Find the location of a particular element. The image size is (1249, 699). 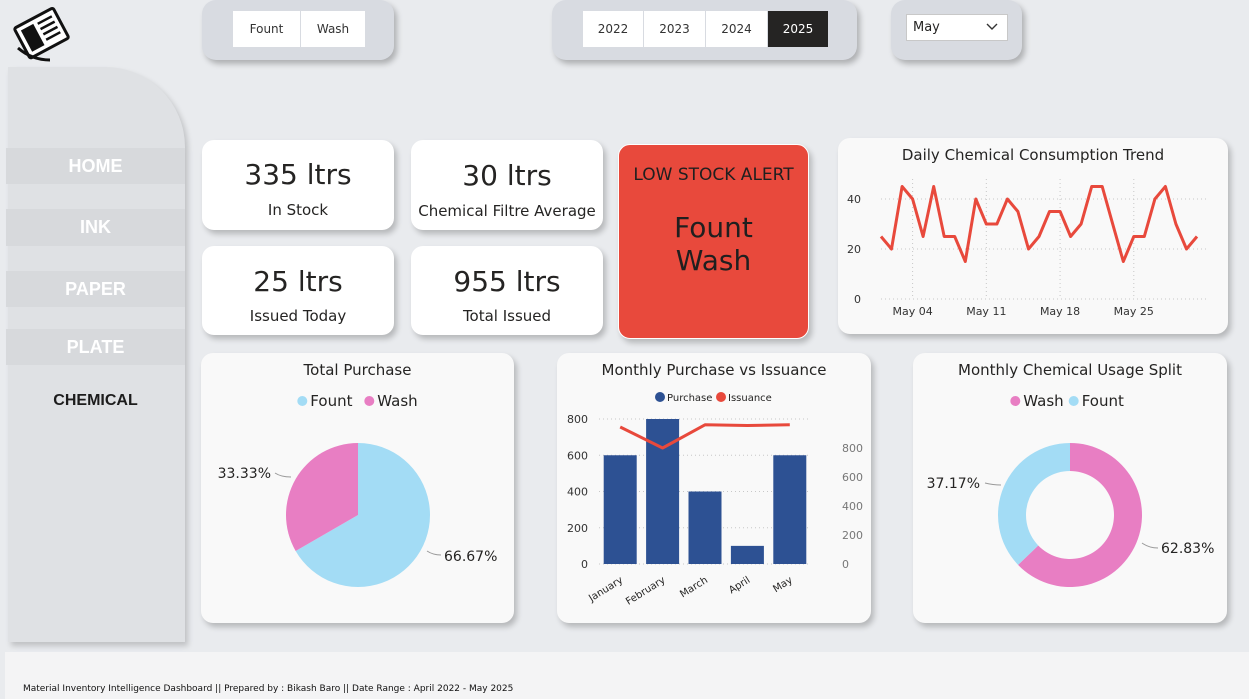

year-2024-button: 2024 is located at coordinates (736, 29).